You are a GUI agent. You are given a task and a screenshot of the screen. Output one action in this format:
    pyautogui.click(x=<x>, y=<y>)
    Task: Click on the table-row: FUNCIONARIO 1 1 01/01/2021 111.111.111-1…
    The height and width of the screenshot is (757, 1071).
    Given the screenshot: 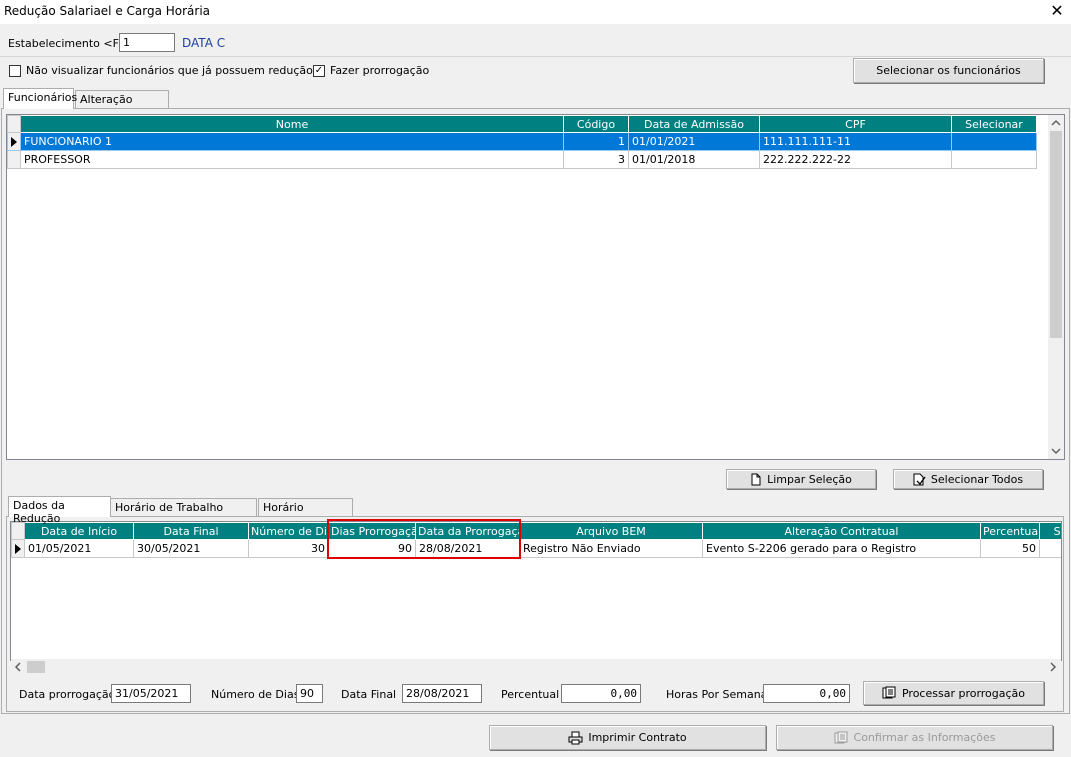 What is the action you would take?
    pyautogui.click(x=522, y=141)
    